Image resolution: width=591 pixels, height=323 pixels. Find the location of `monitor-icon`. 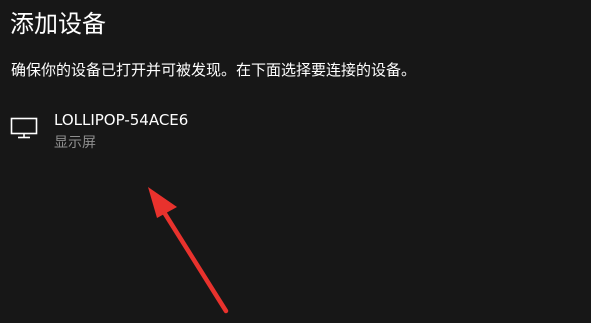

monitor-icon is located at coordinates (24, 128).